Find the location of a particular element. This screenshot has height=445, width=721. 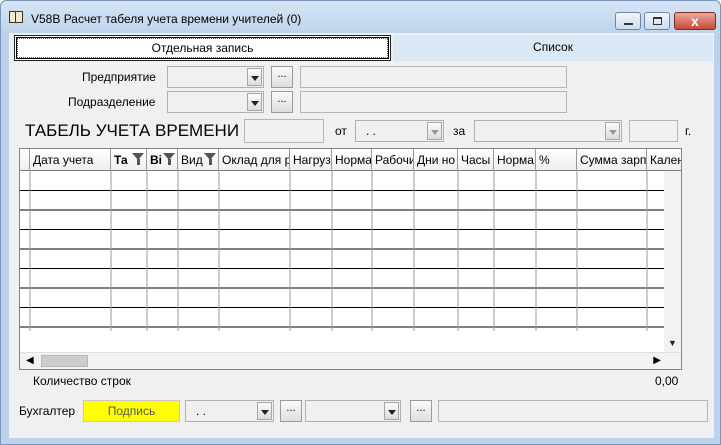

accountant-name-field is located at coordinates (573, 411).